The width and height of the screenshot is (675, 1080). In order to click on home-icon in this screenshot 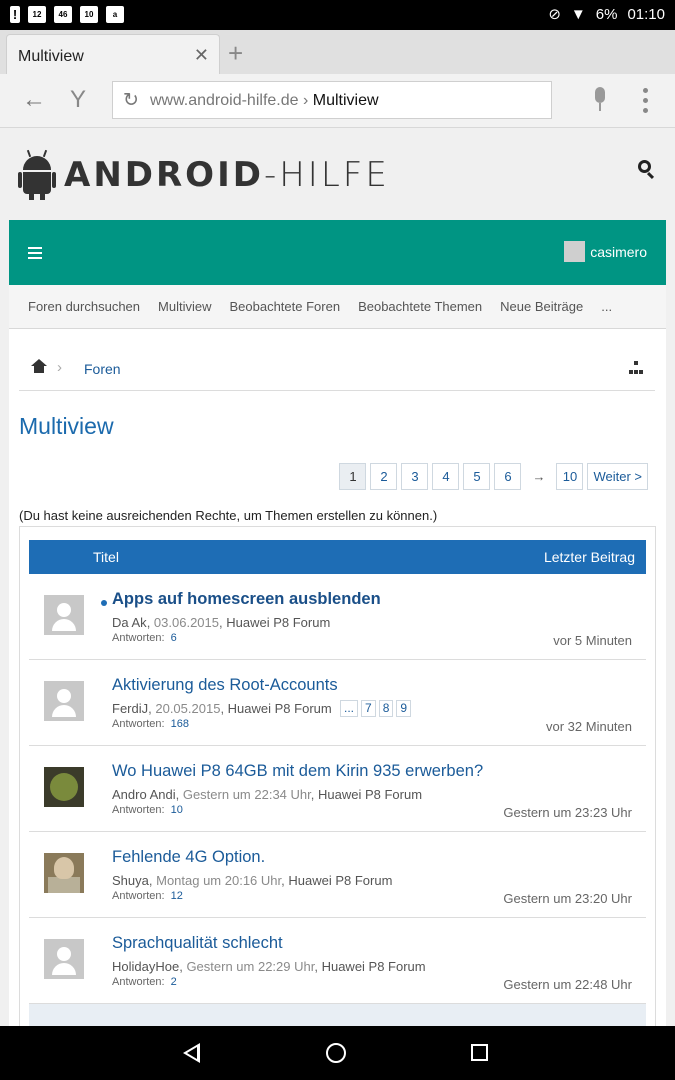, I will do `click(39, 366)`.